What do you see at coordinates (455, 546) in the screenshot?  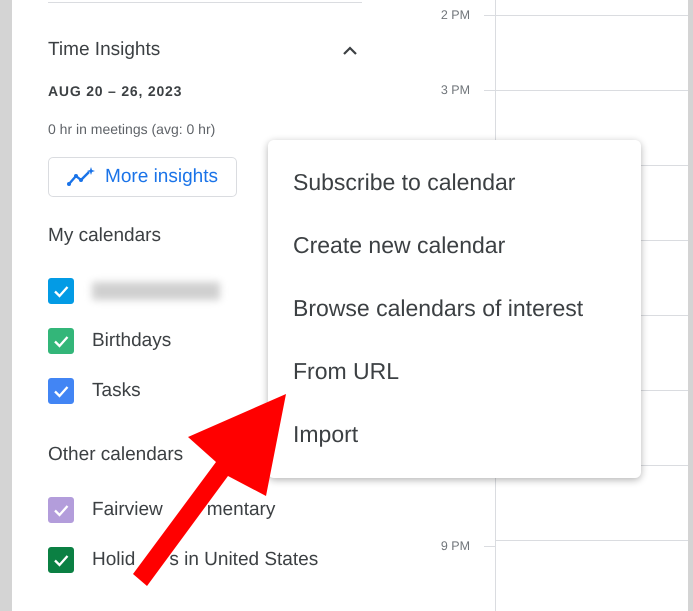 I see `hour-label: 9 PM` at bounding box center [455, 546].